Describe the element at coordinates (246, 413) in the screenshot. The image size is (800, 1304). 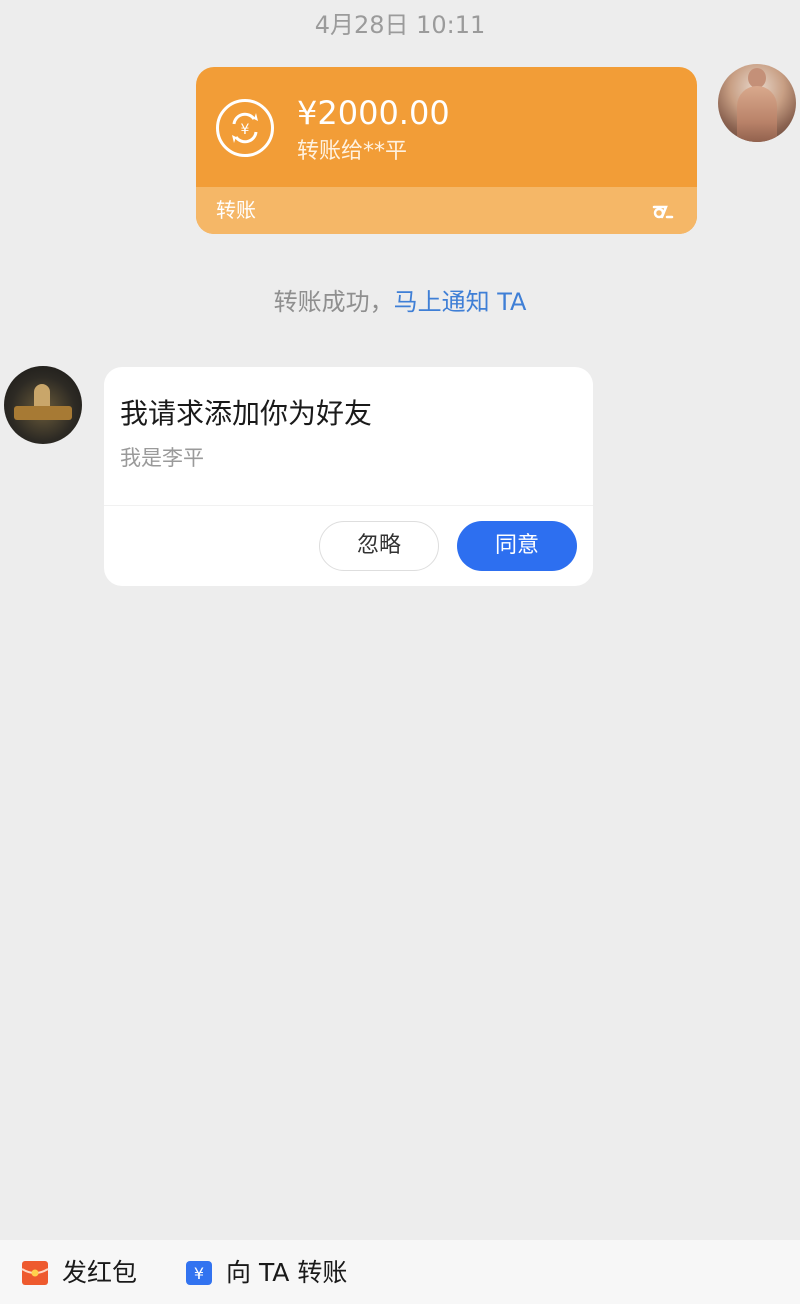
I see `request-title: 我请求添加你为好友` at that location.